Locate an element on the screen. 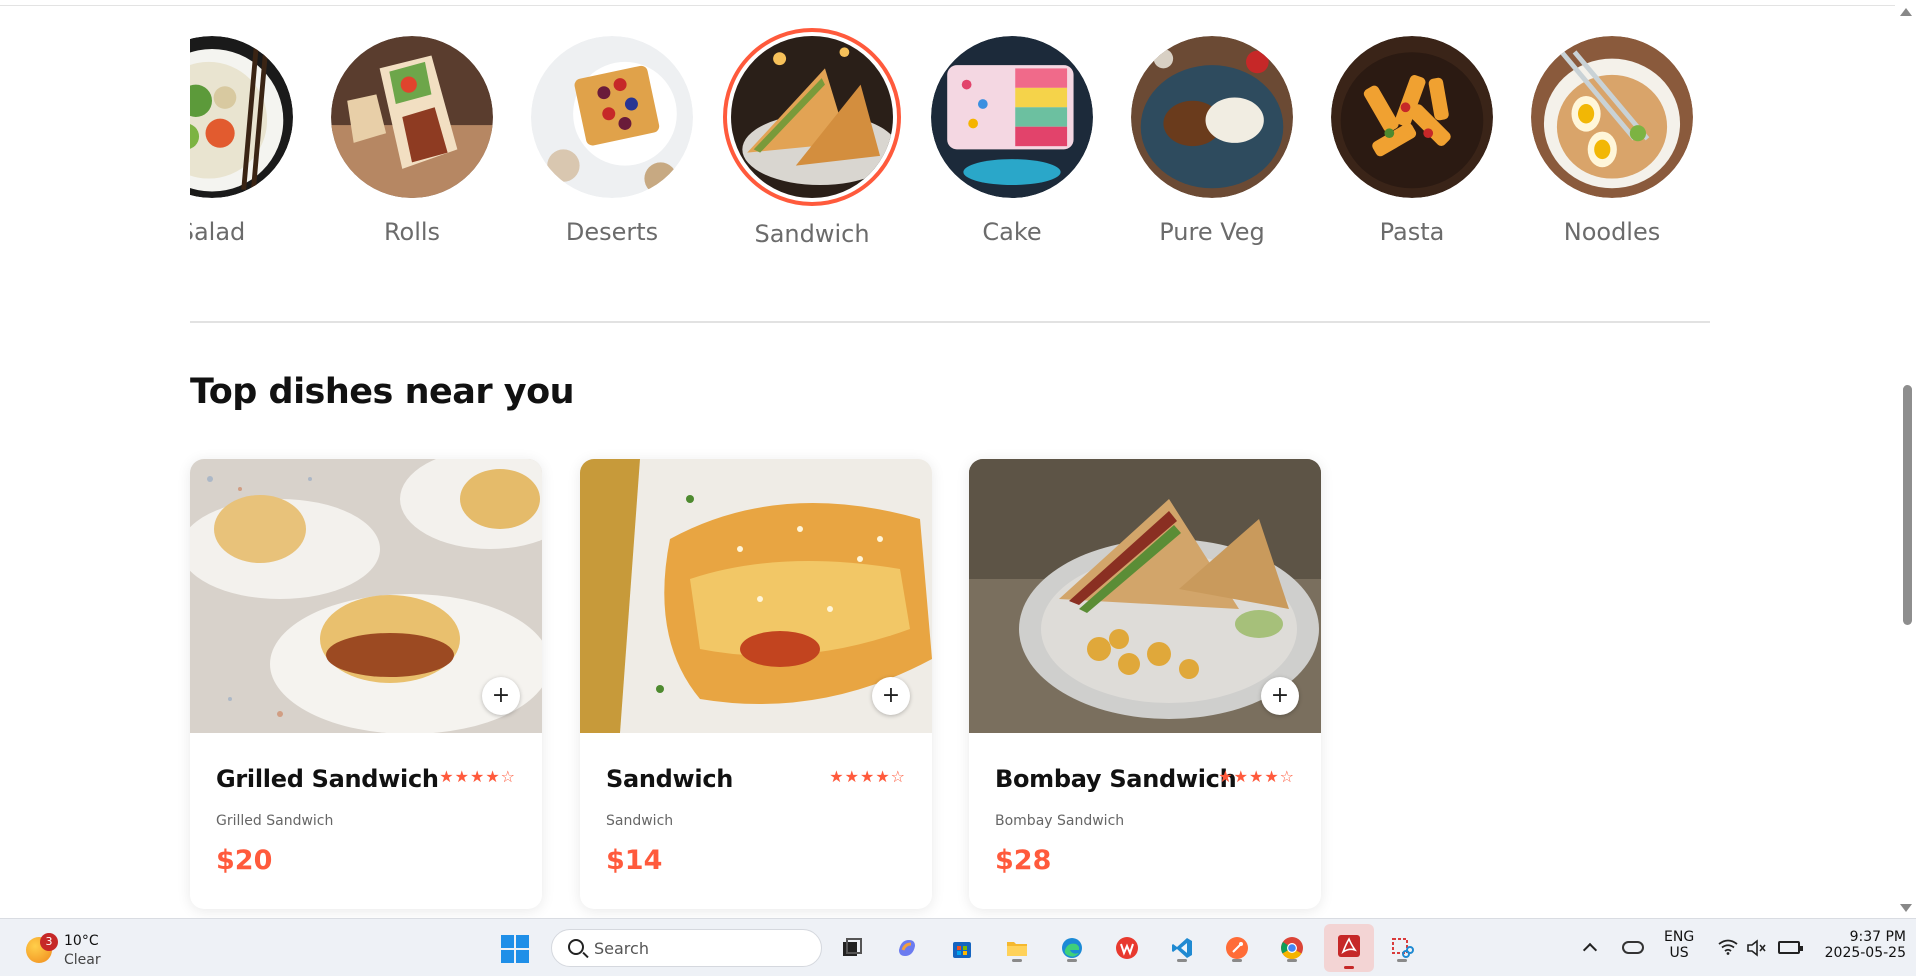 This screenshot has height=976, width=1916. deserts-image is located at coordinates (612, 117).